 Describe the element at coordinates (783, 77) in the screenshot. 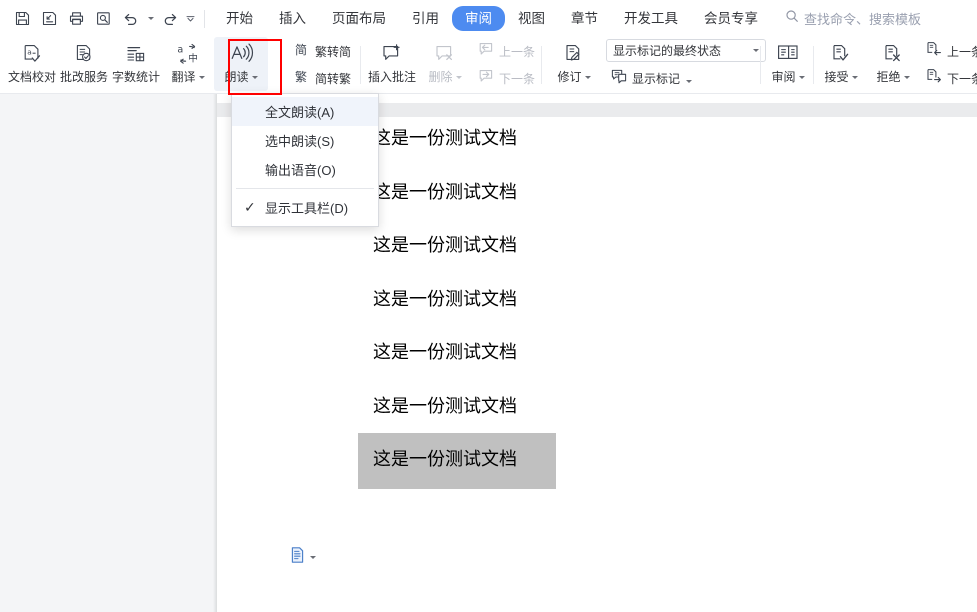

I see `review-pane-text: 审阅` at that location.